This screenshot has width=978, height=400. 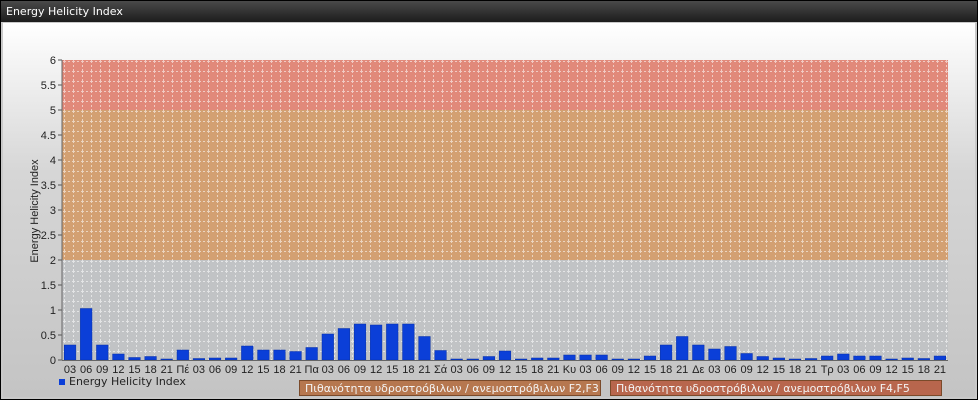 I want to click on y-tick-label: 3.5, so click(x=48, y=186).